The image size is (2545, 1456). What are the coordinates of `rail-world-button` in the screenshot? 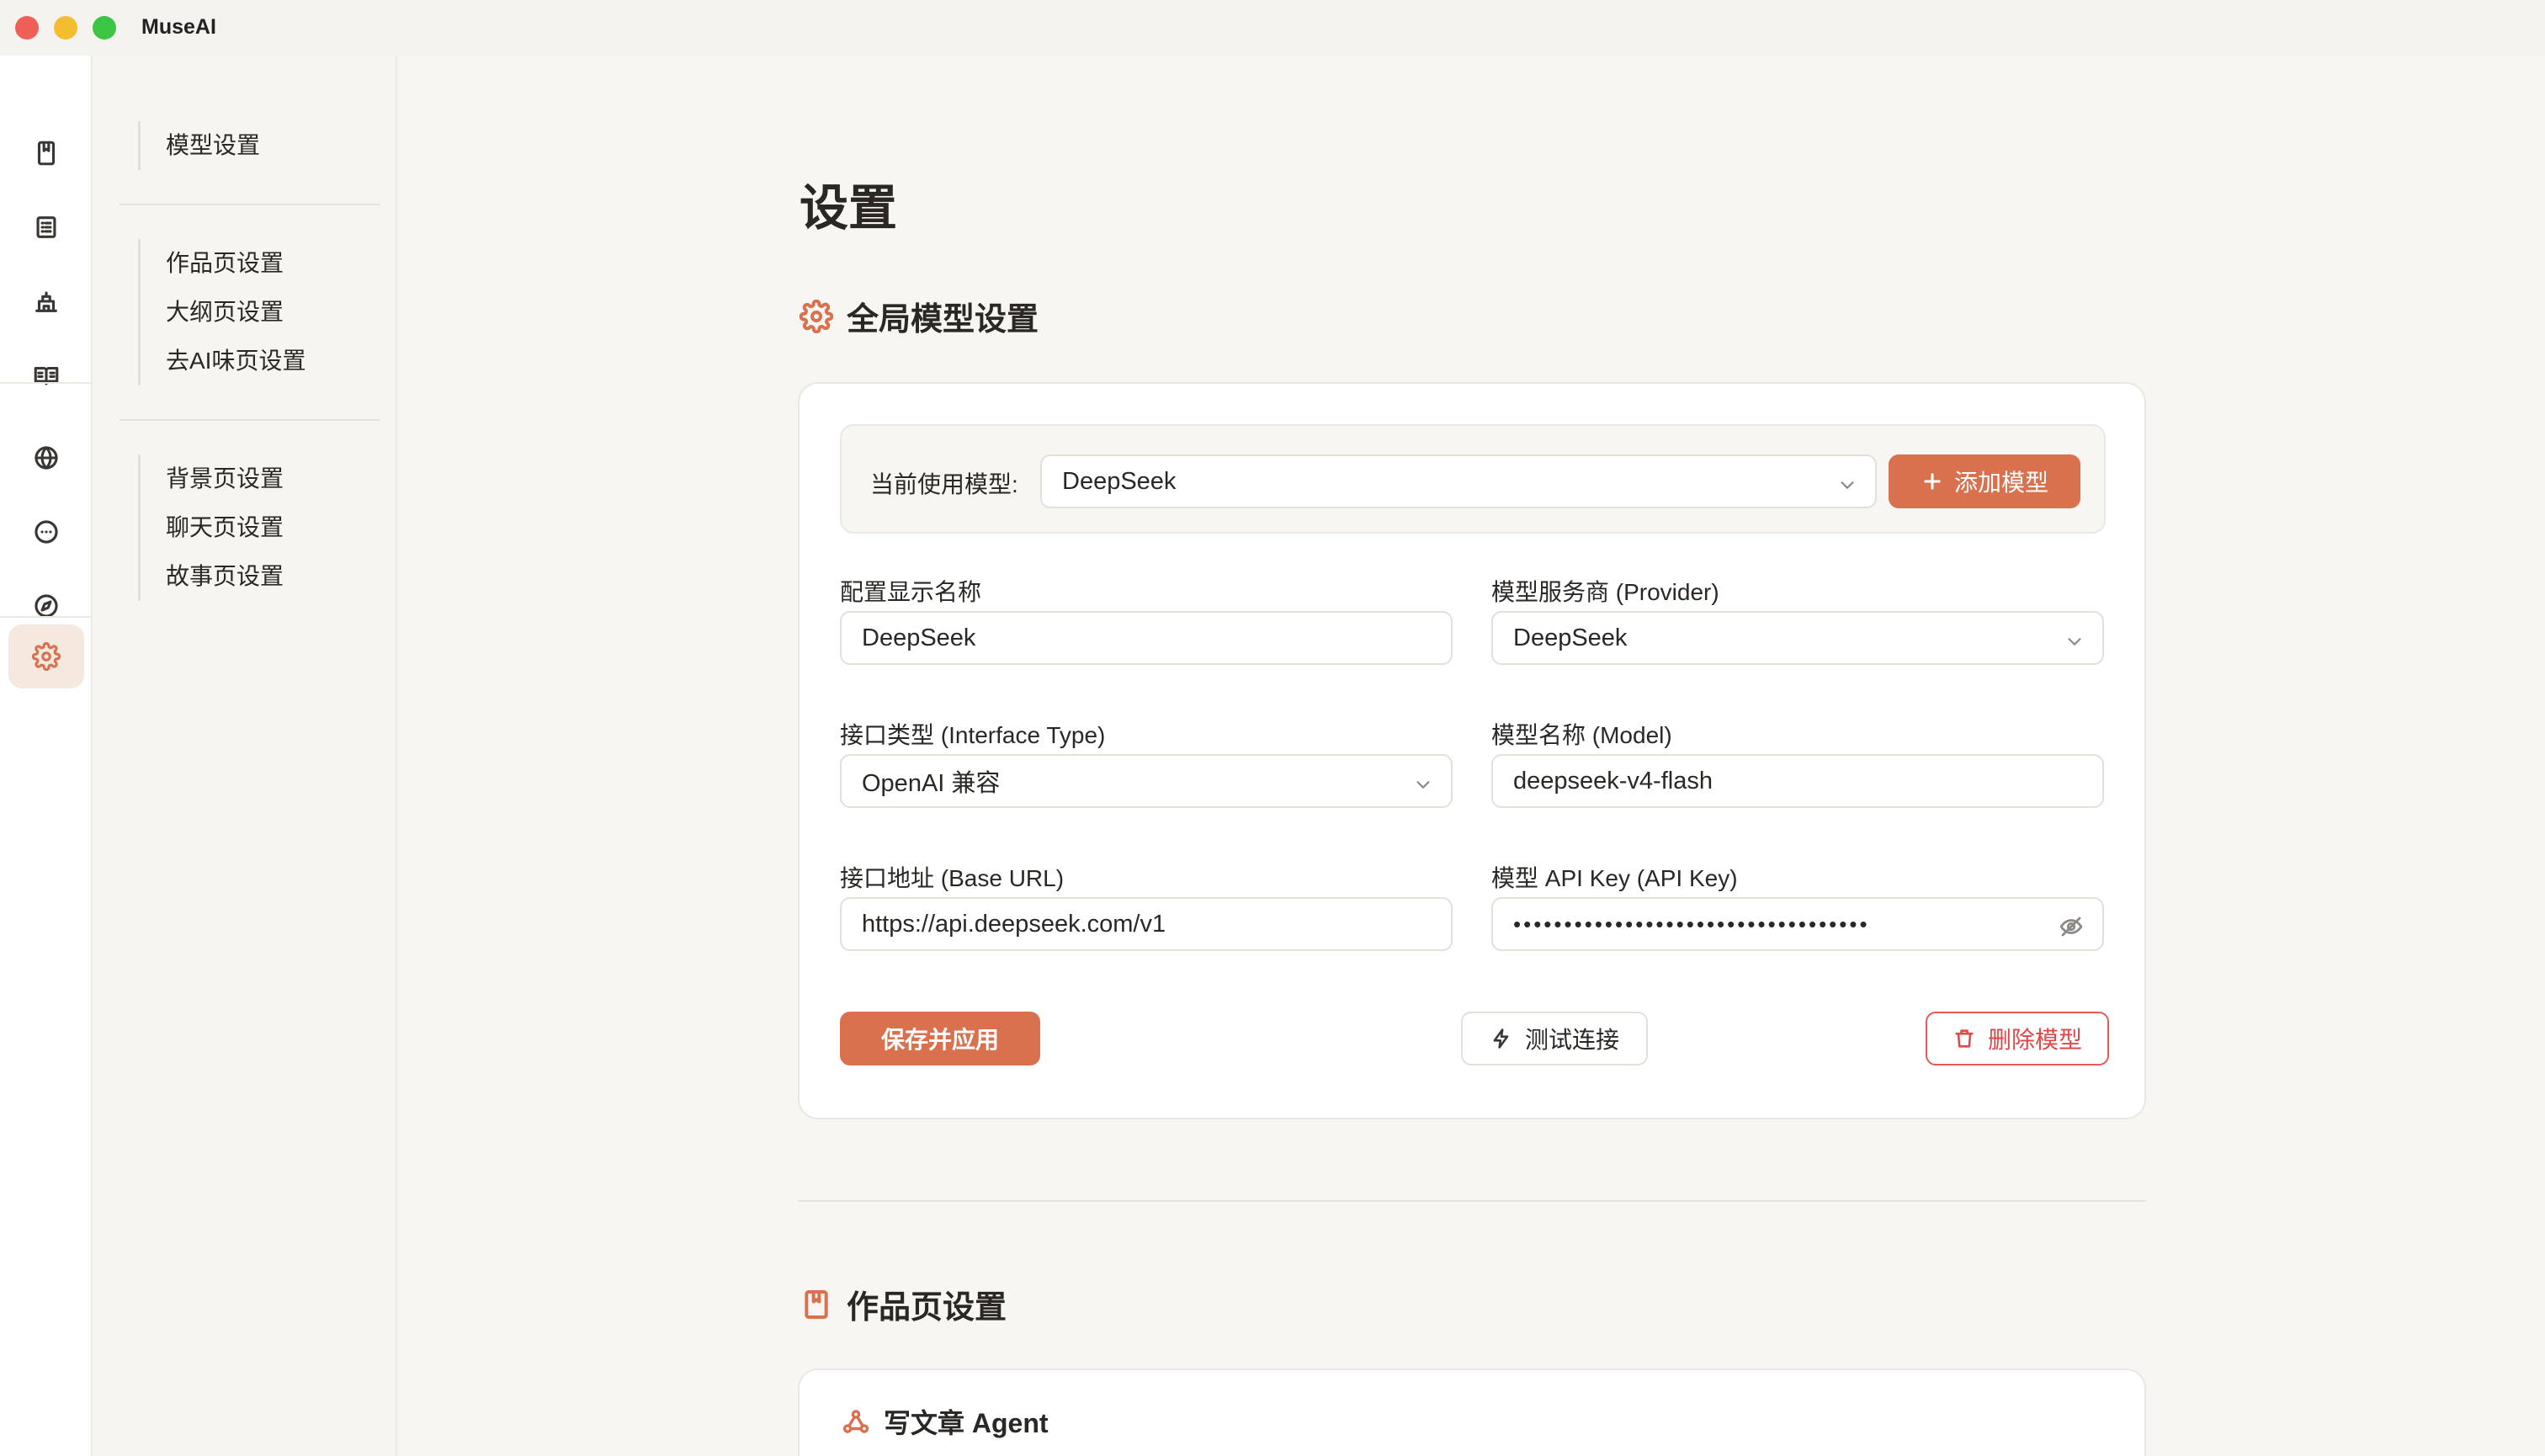 It's located at (46, 458).